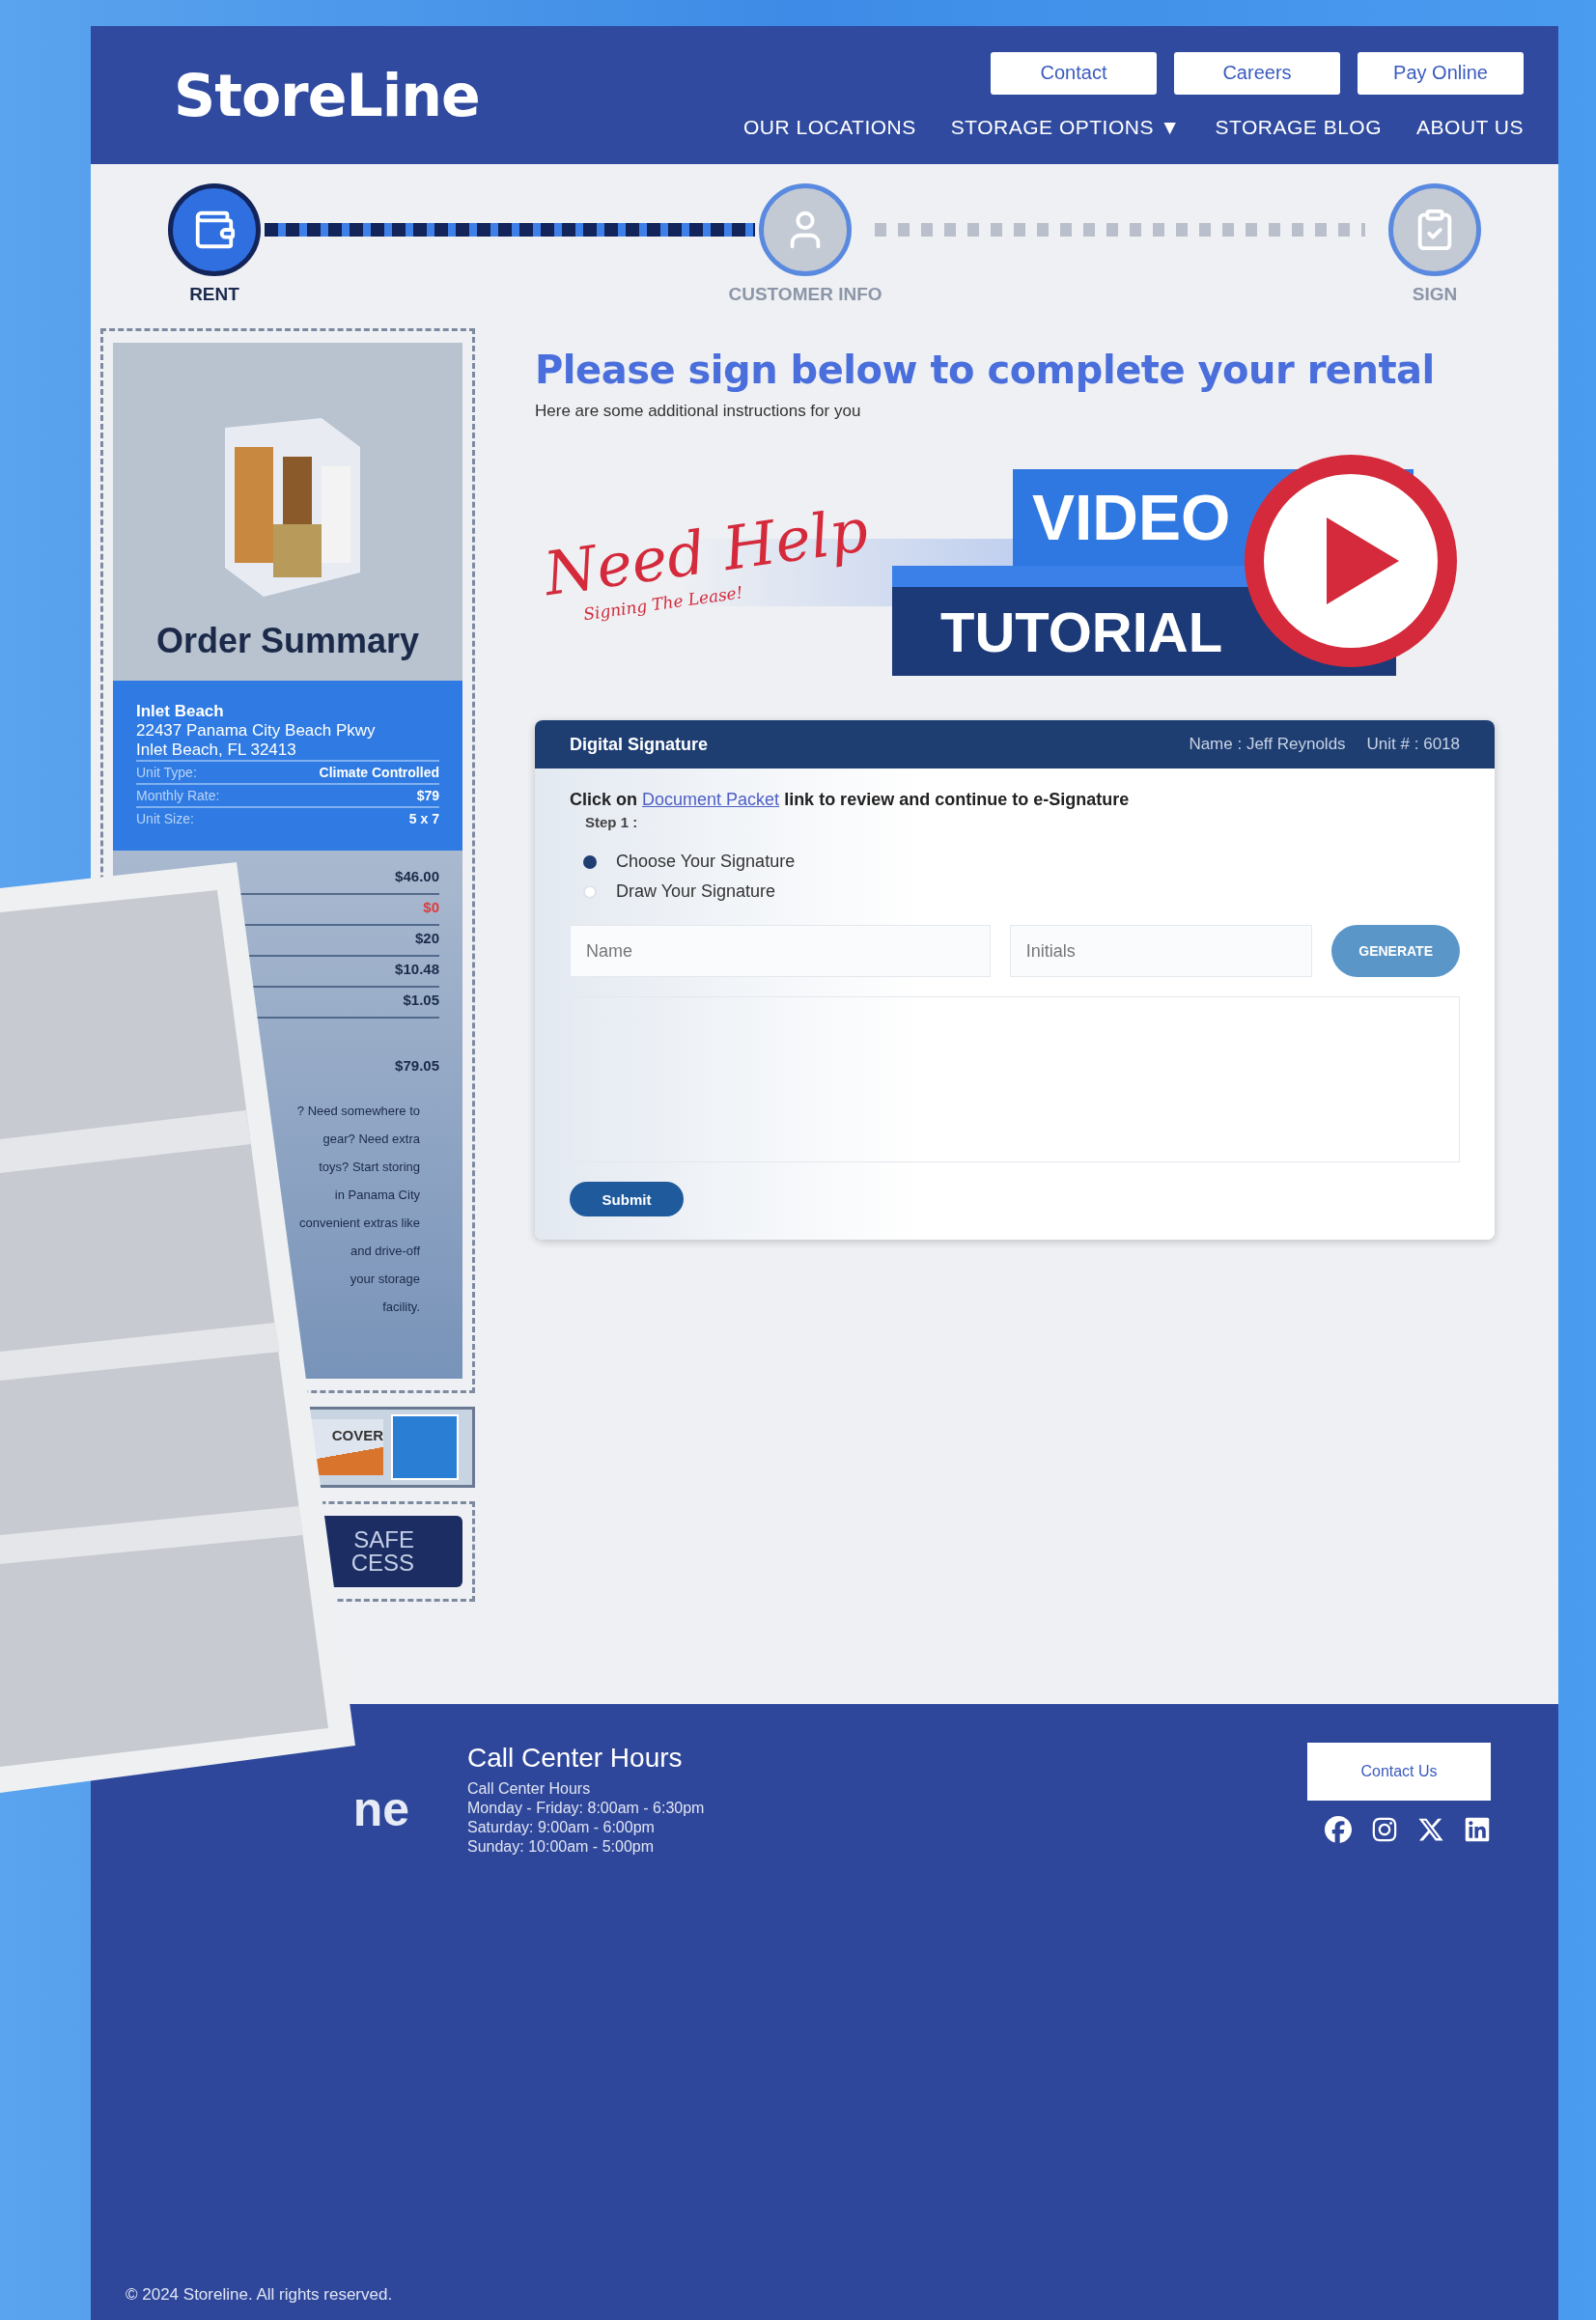  I want to click on note-text: ? Need somewhere to, so click(358, 1111).